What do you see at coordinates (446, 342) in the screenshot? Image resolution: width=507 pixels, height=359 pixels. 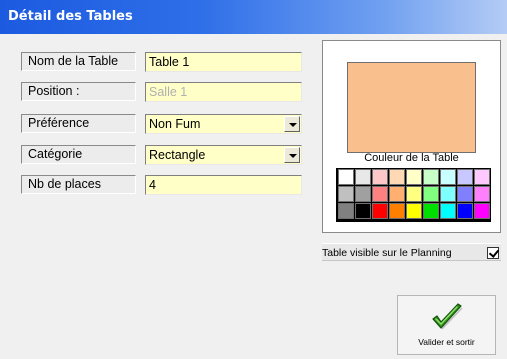 I see `validate-exit-label: Valider et sortir` at bounding box center [446, 342].